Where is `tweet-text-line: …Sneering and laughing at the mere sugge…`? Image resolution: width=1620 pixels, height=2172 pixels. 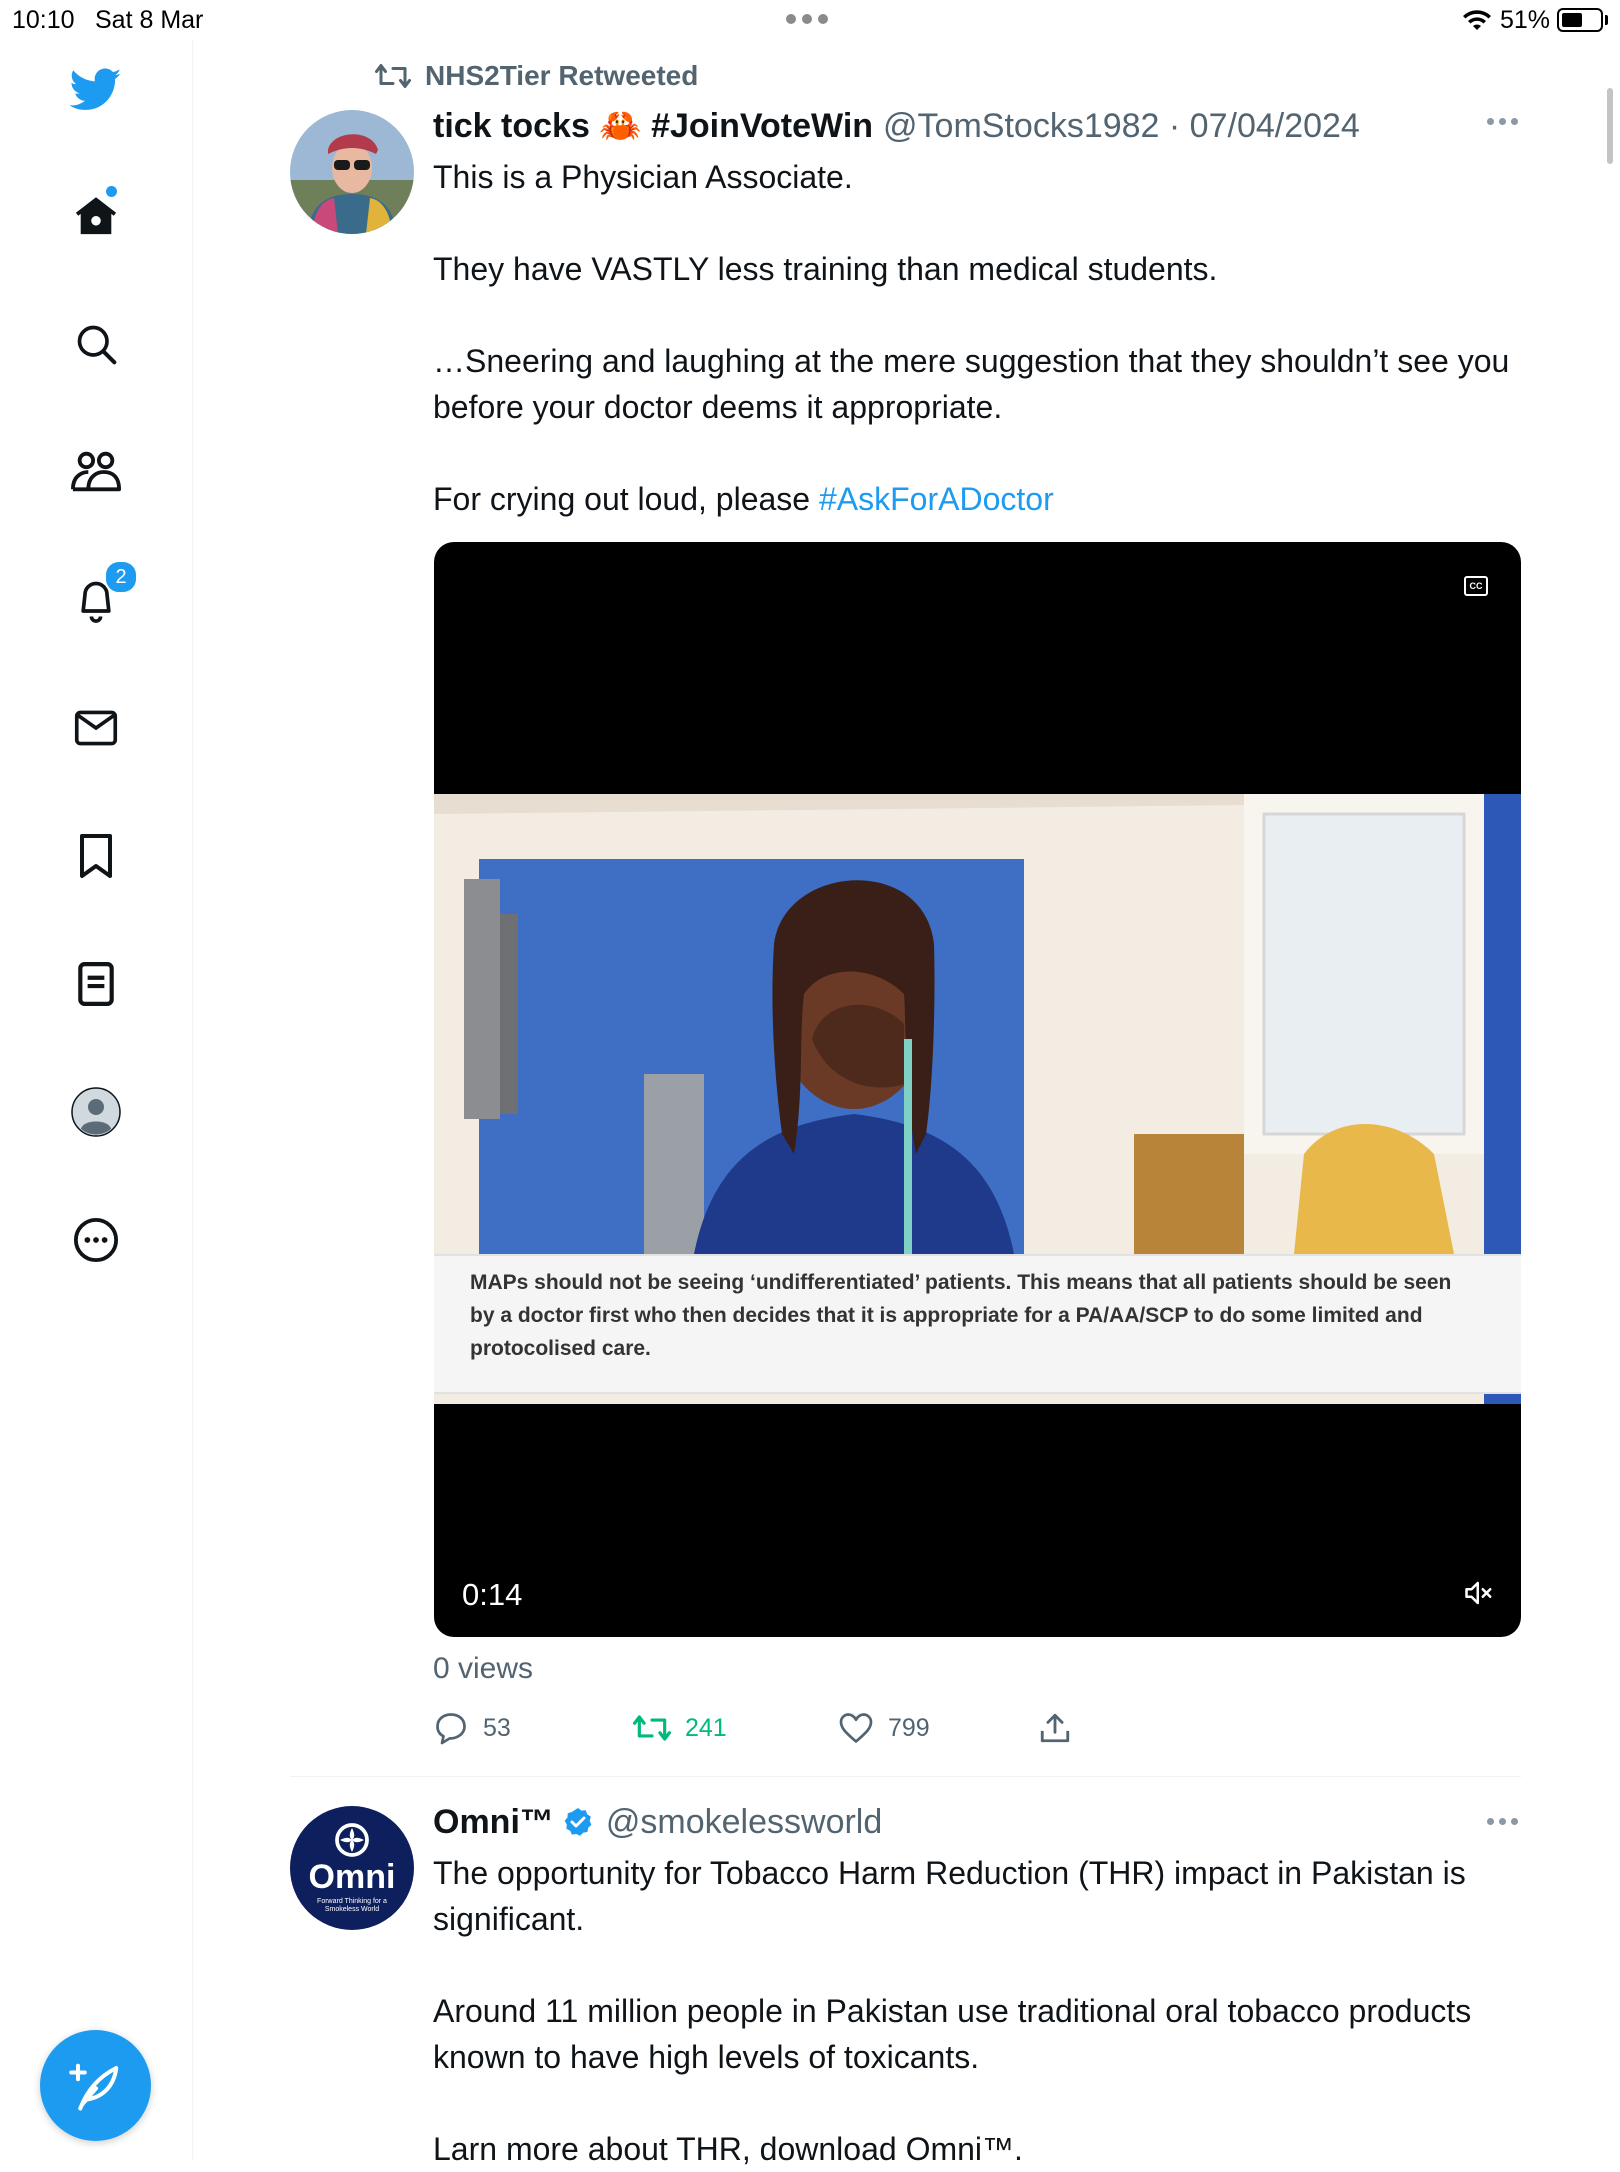 tweet-text-line: …Sneering and laughing at the mere sugge… is located at coordinates (971, 384).